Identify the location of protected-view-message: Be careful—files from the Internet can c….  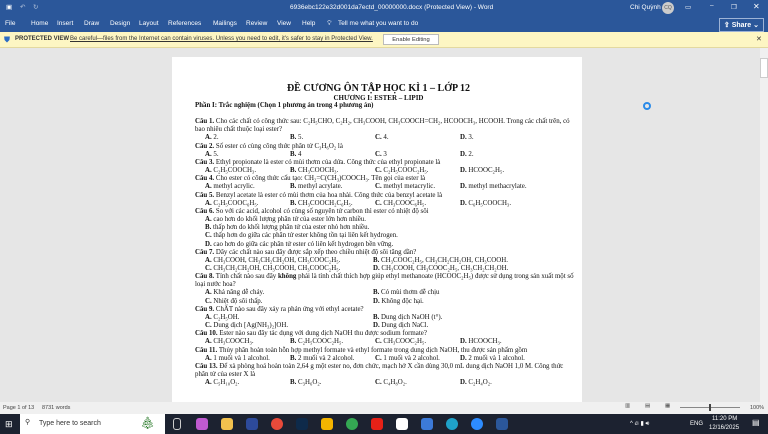
(221, 39).